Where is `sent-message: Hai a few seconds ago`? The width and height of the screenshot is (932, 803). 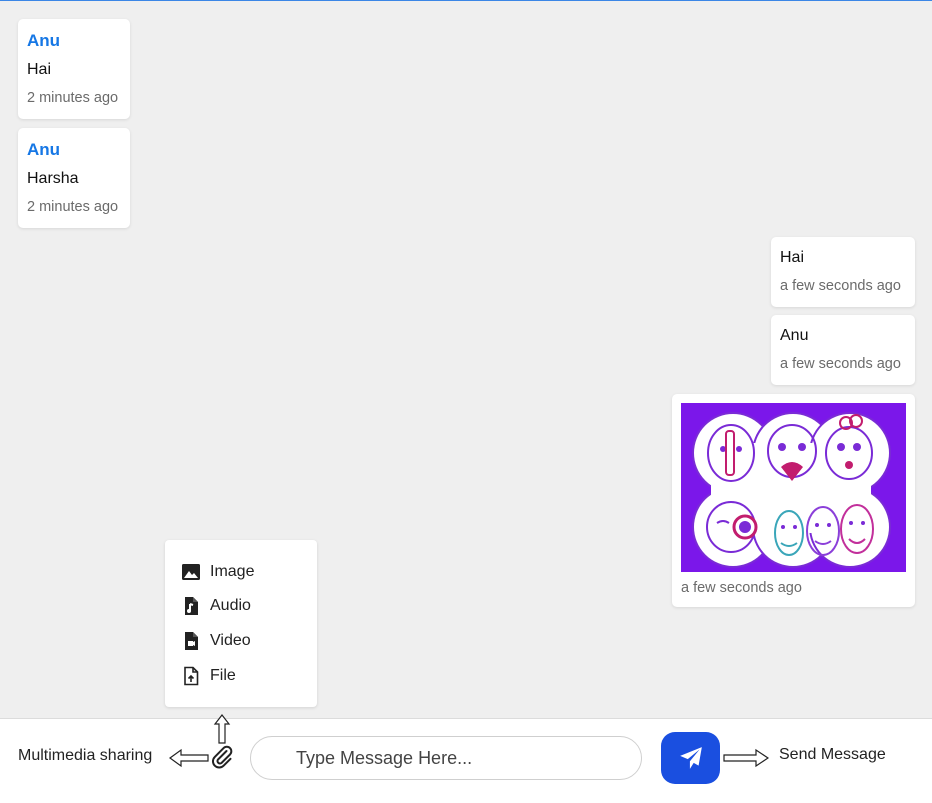
sent-message: Hai a few seconds ago is located at coordinates (843, 272).